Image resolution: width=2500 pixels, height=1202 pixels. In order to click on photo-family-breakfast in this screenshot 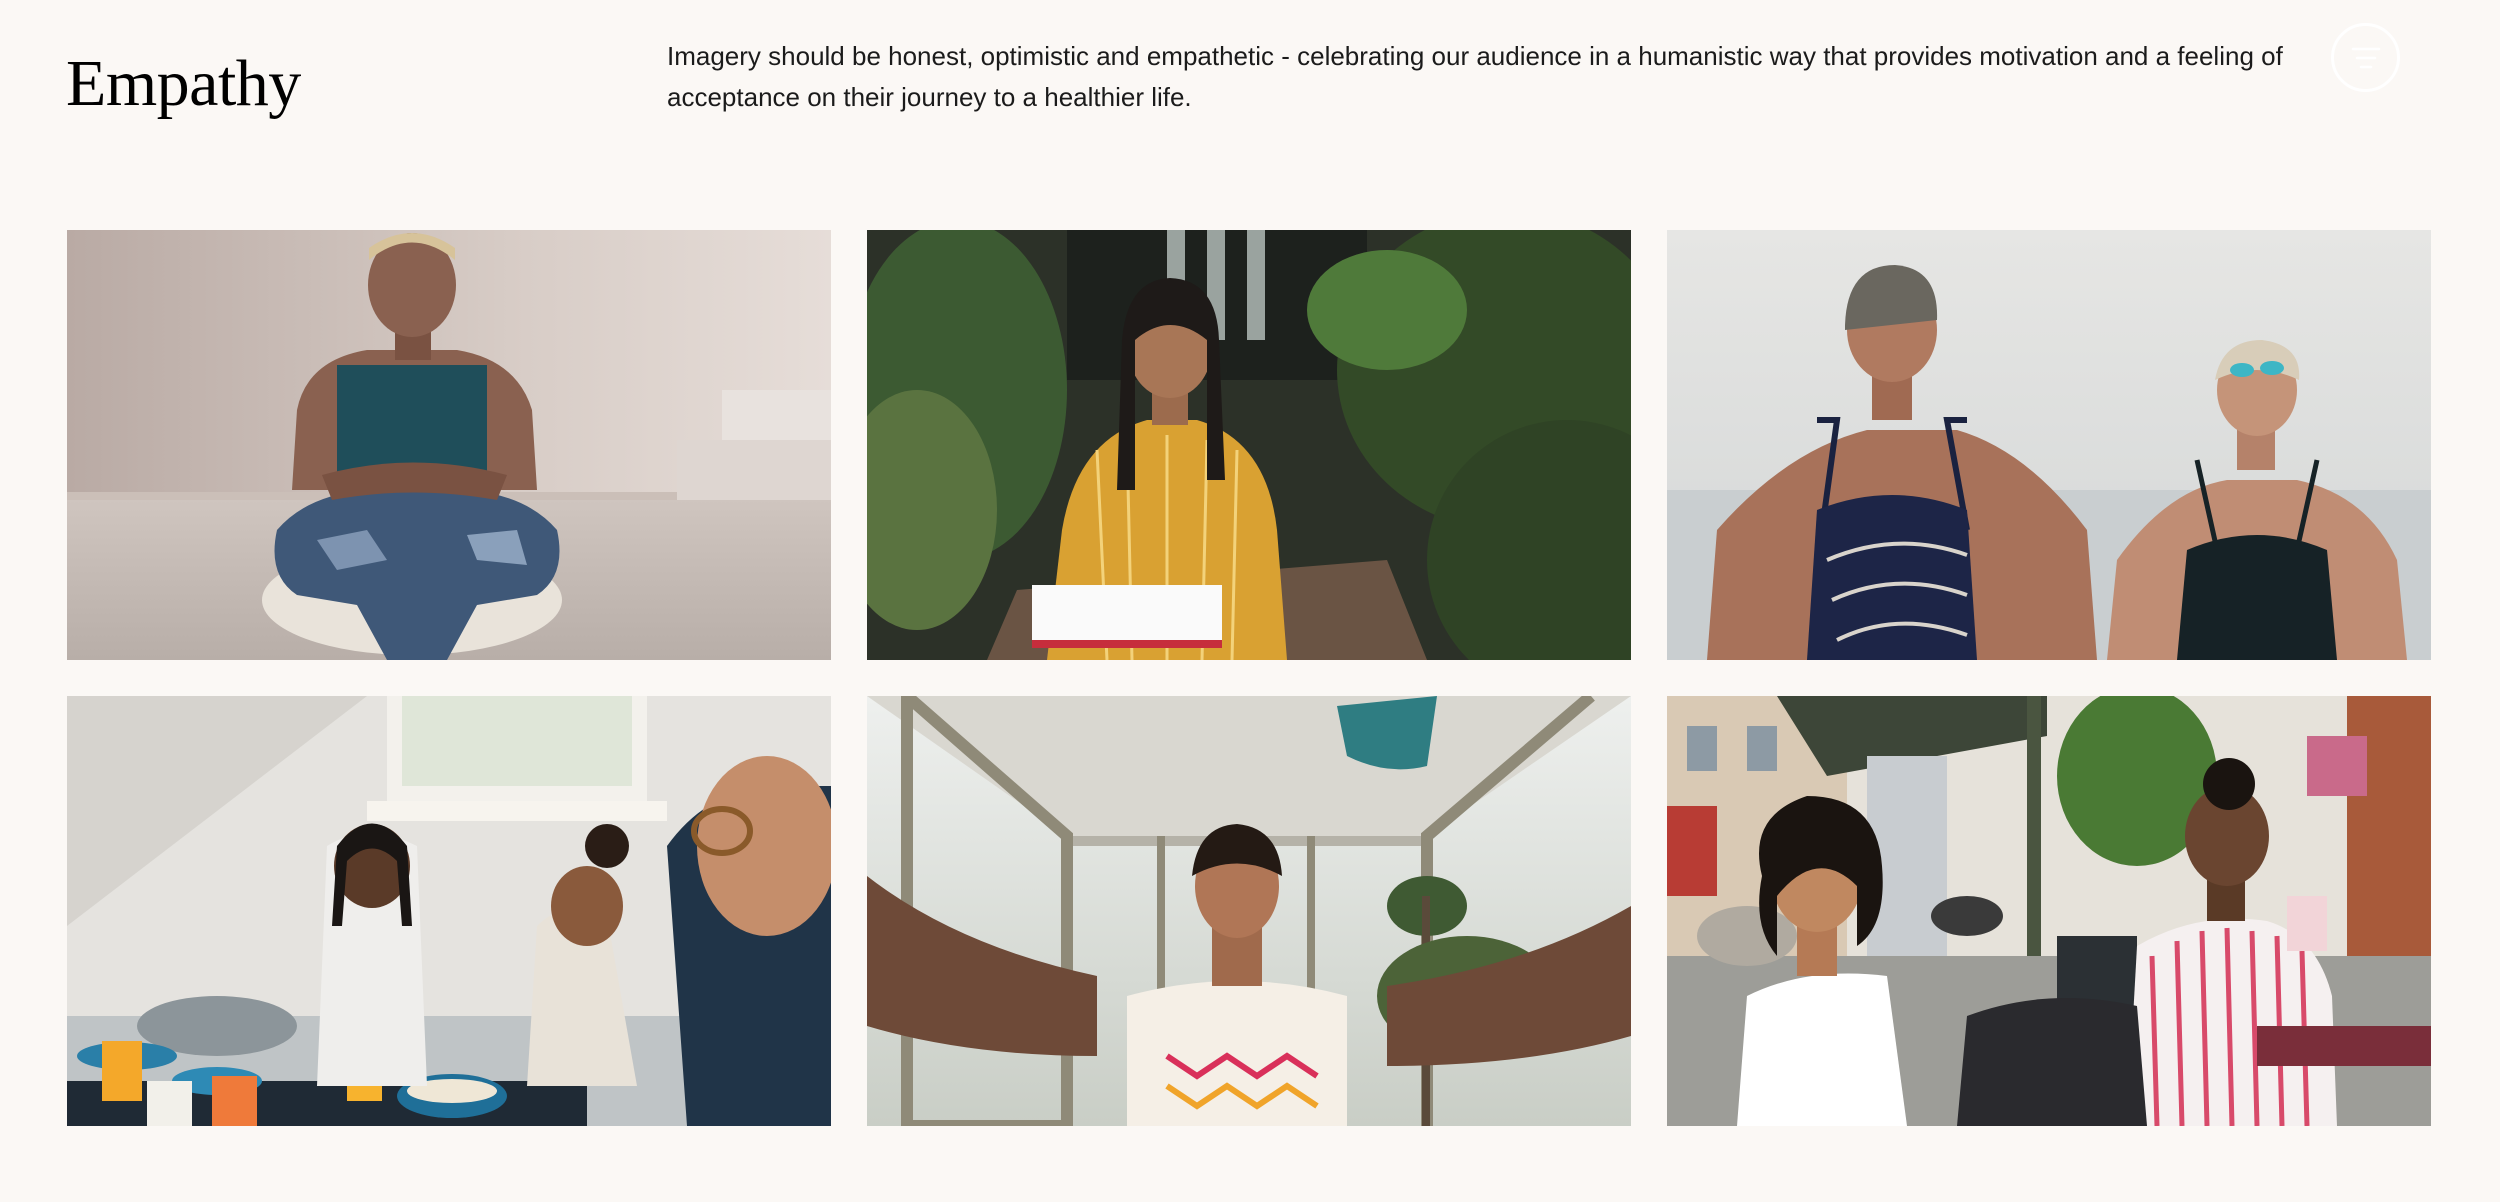, I will do `click(449, 911)`.